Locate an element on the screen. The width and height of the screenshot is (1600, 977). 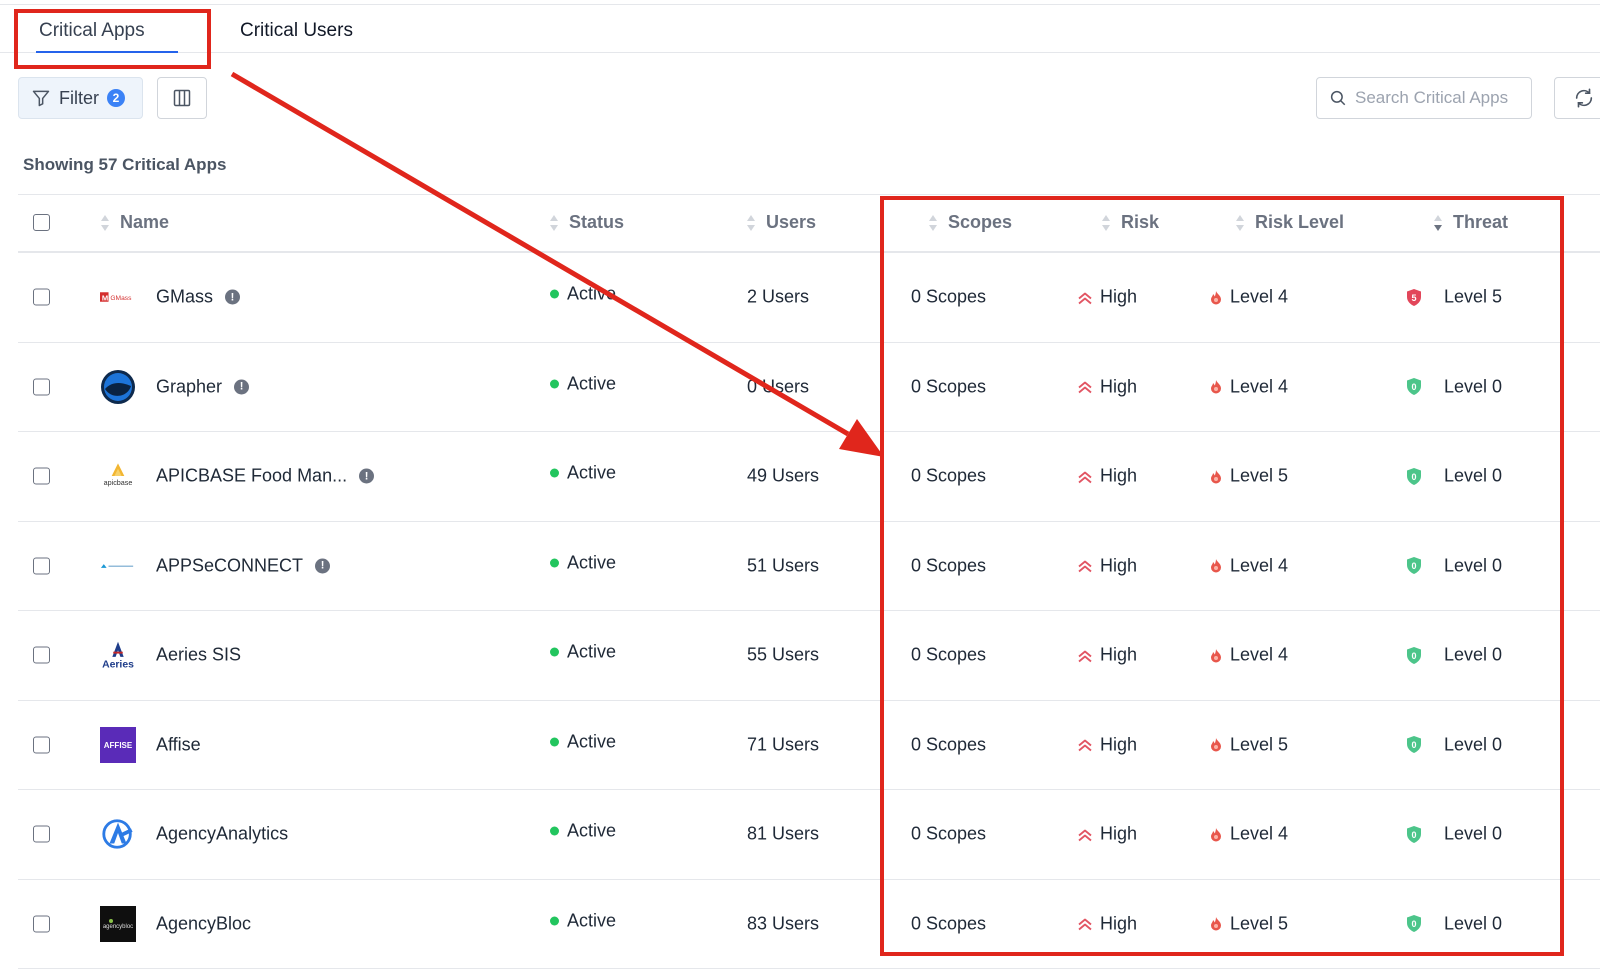
refresh-button is located at coordinates (1577, 98).